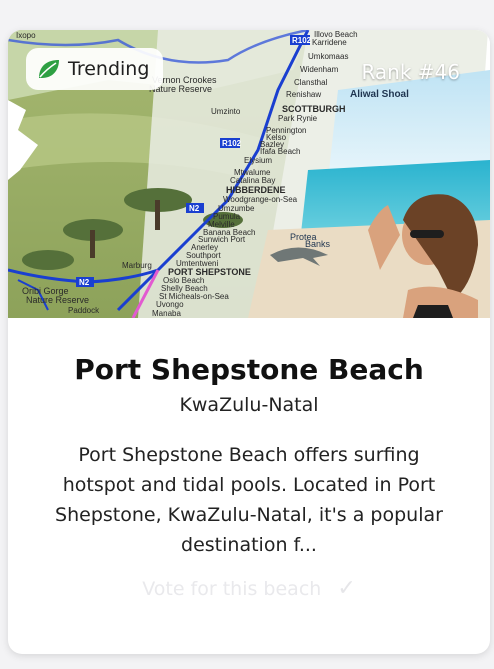  Describe the element at coordinates (280, 151) in the screenshot. I see `map-label: Ifafa Beach` at that location.